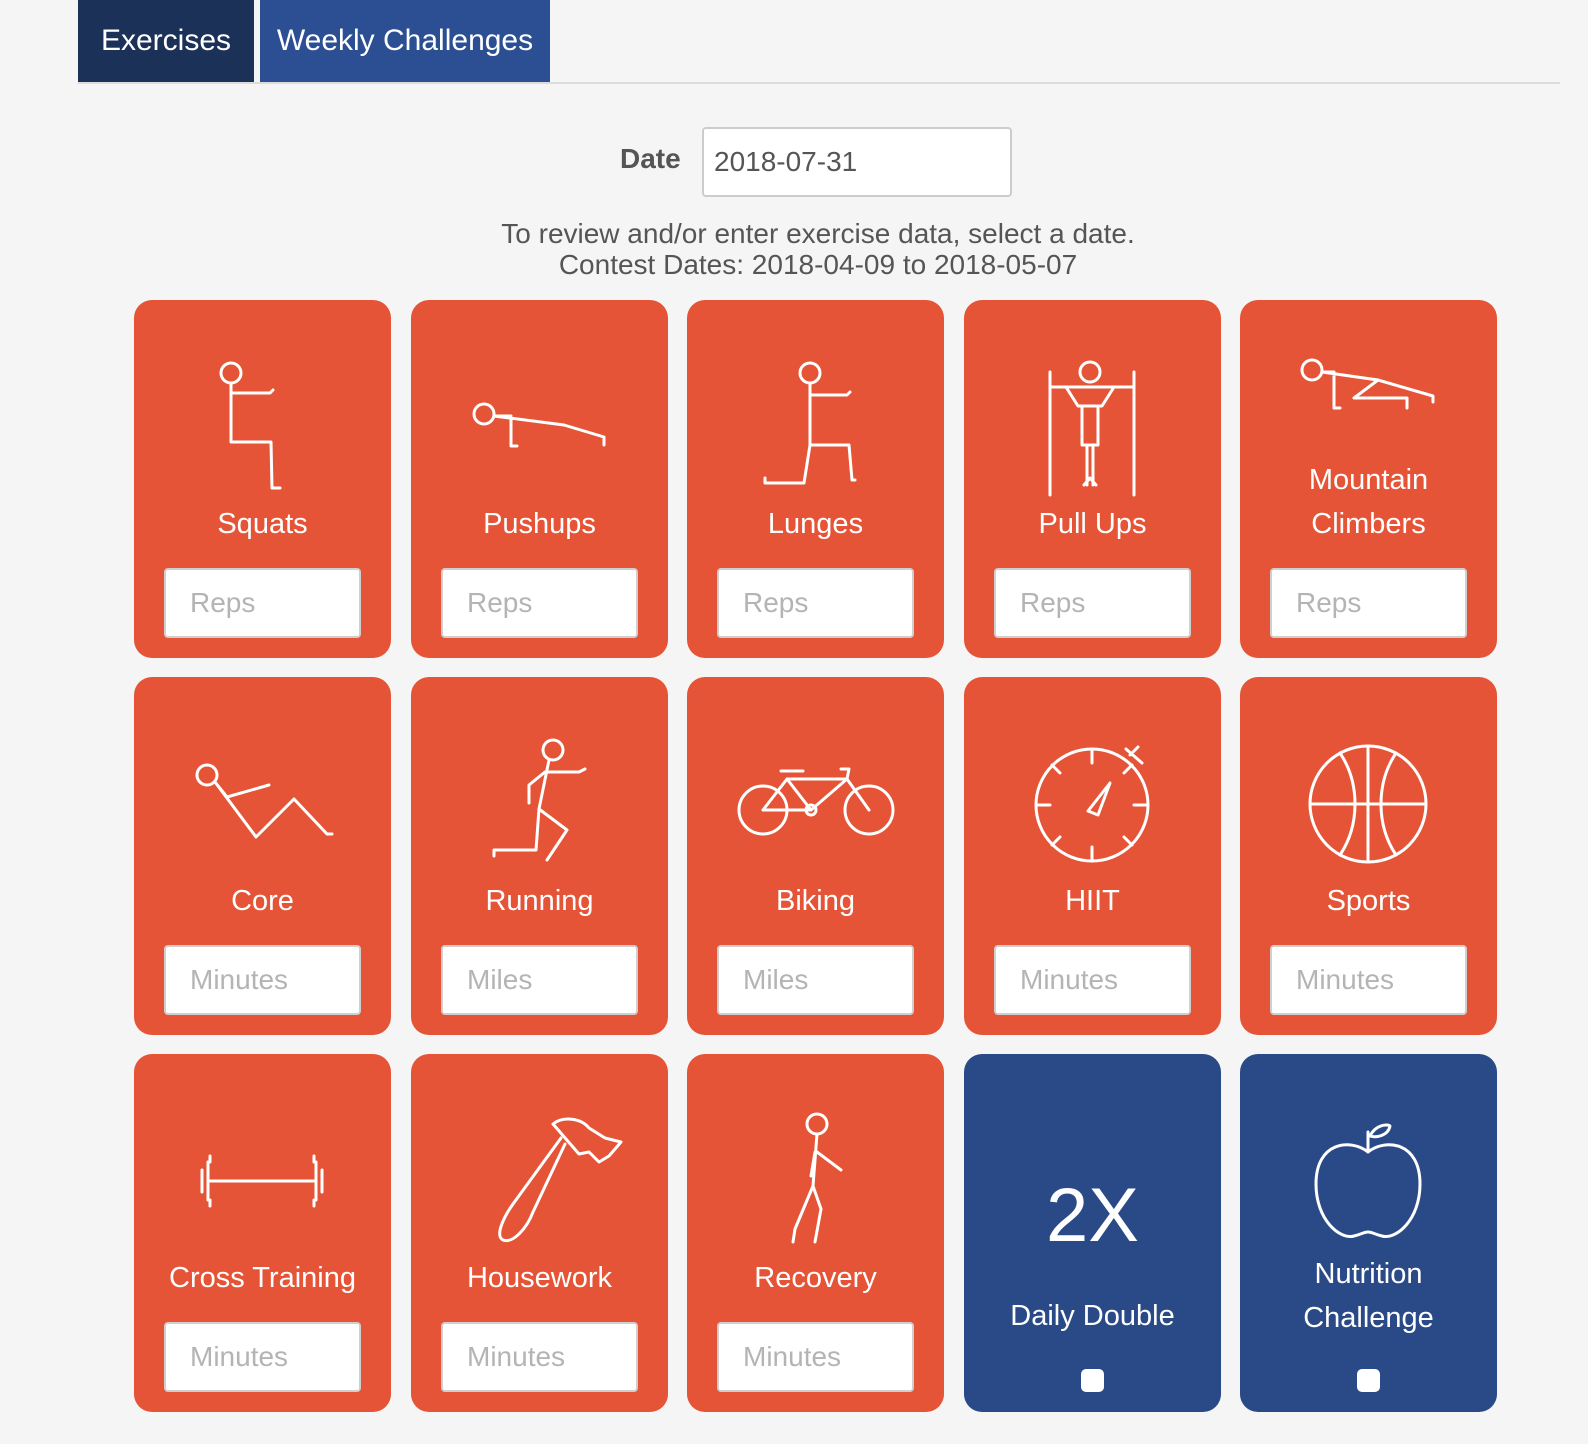 This screenshot has height=1444, width=1588. What do you see at coordinates (1368, 901) in the screenshot?
I see `card-label: Sports` at bounding box center [1368, 901].